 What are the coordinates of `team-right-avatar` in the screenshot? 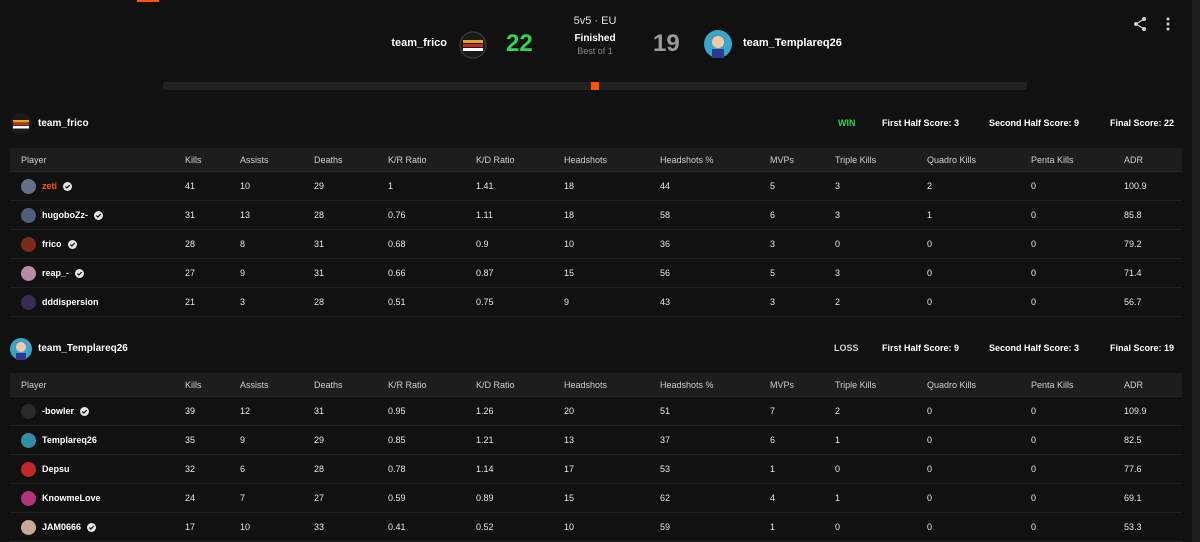 It's located at (718, 44).